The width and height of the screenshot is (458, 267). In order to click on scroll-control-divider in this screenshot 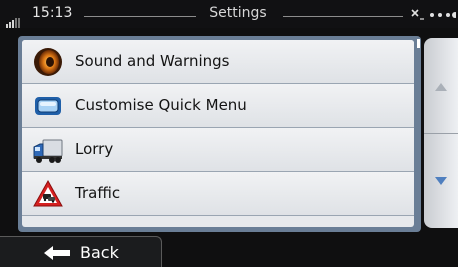, I will do `click(441, 133)`.